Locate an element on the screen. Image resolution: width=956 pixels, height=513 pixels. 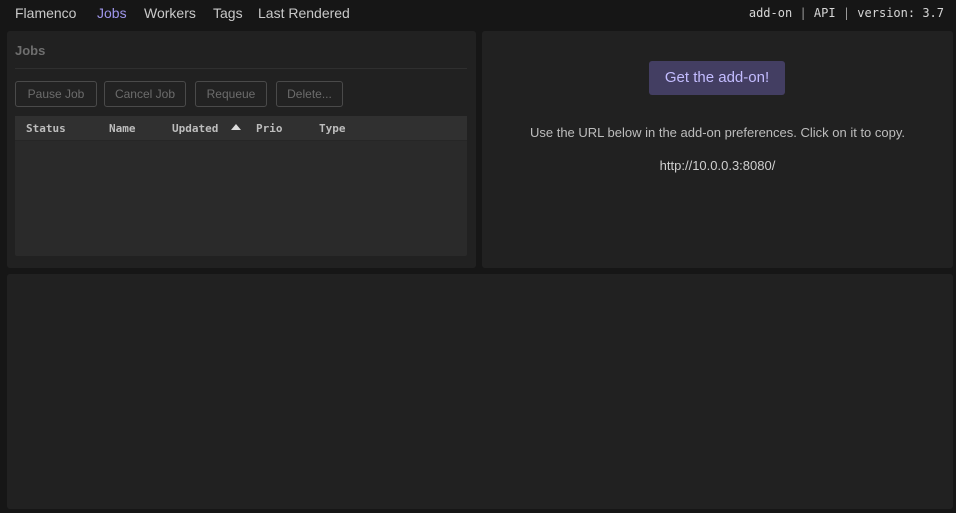
version-info: add-on | API | version: 3.7 is located at coordinates (846, 13).